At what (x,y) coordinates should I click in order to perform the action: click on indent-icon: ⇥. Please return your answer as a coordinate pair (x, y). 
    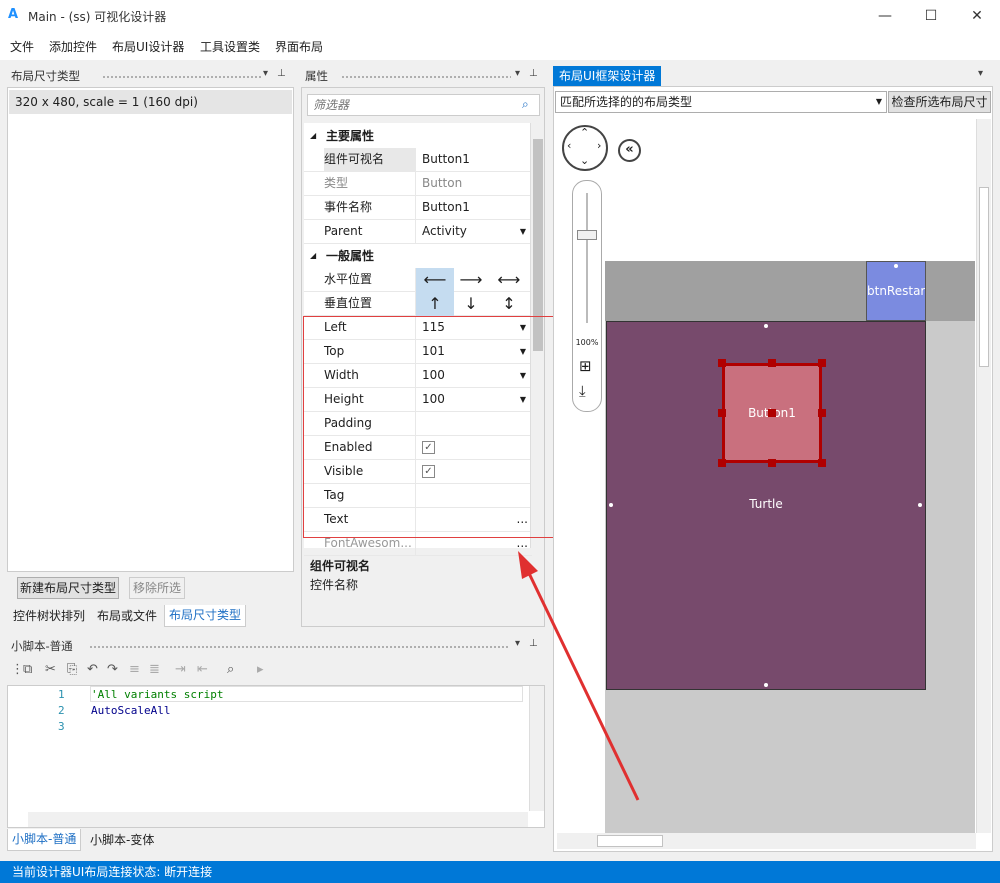
    Looking at the image, I should click on (180, 669).